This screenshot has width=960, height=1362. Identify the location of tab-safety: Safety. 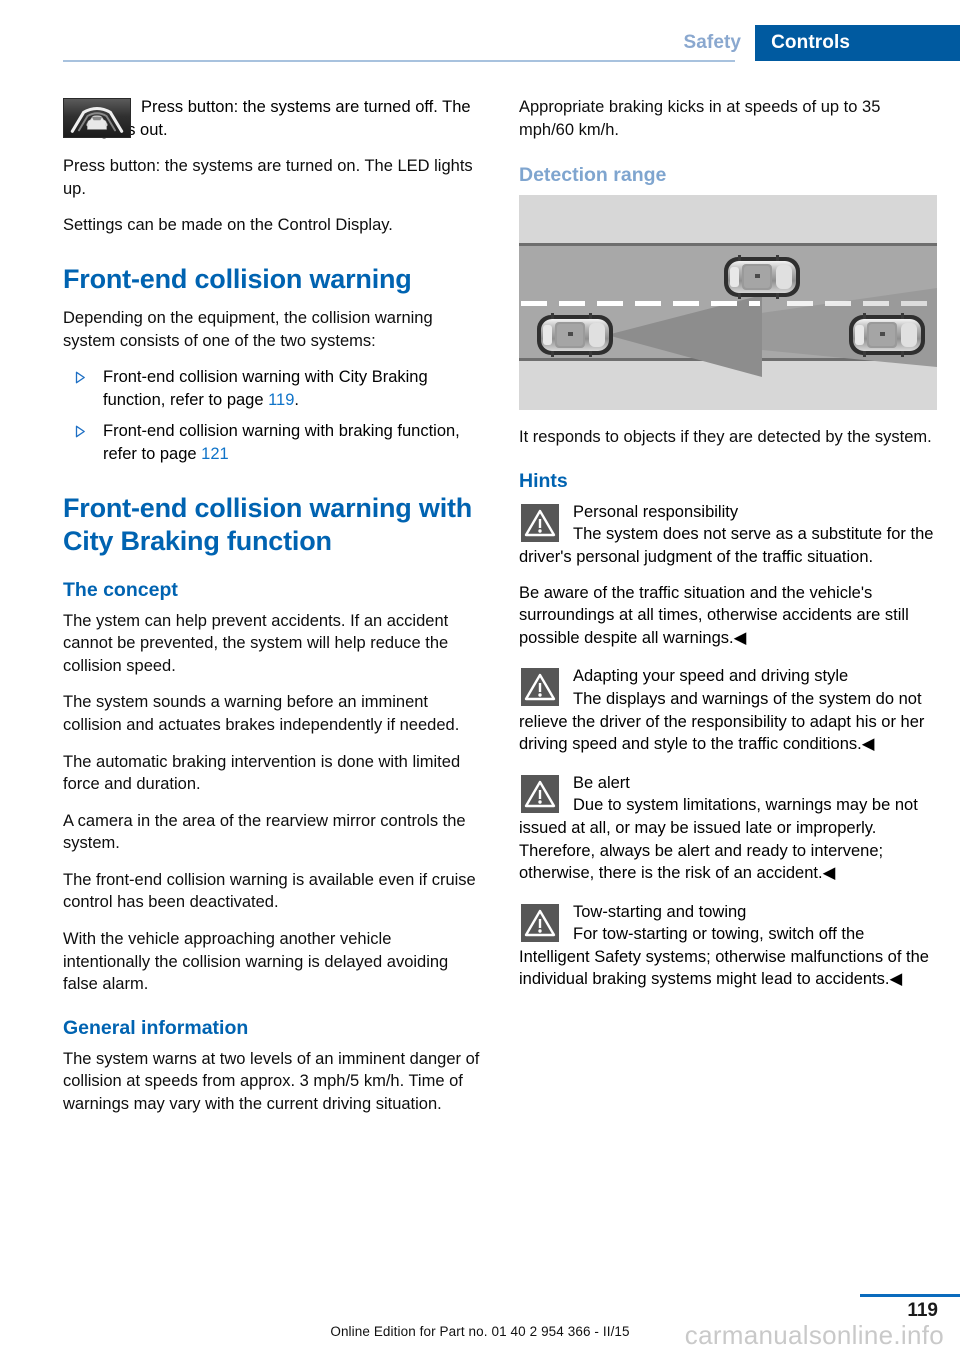
(719, 43).